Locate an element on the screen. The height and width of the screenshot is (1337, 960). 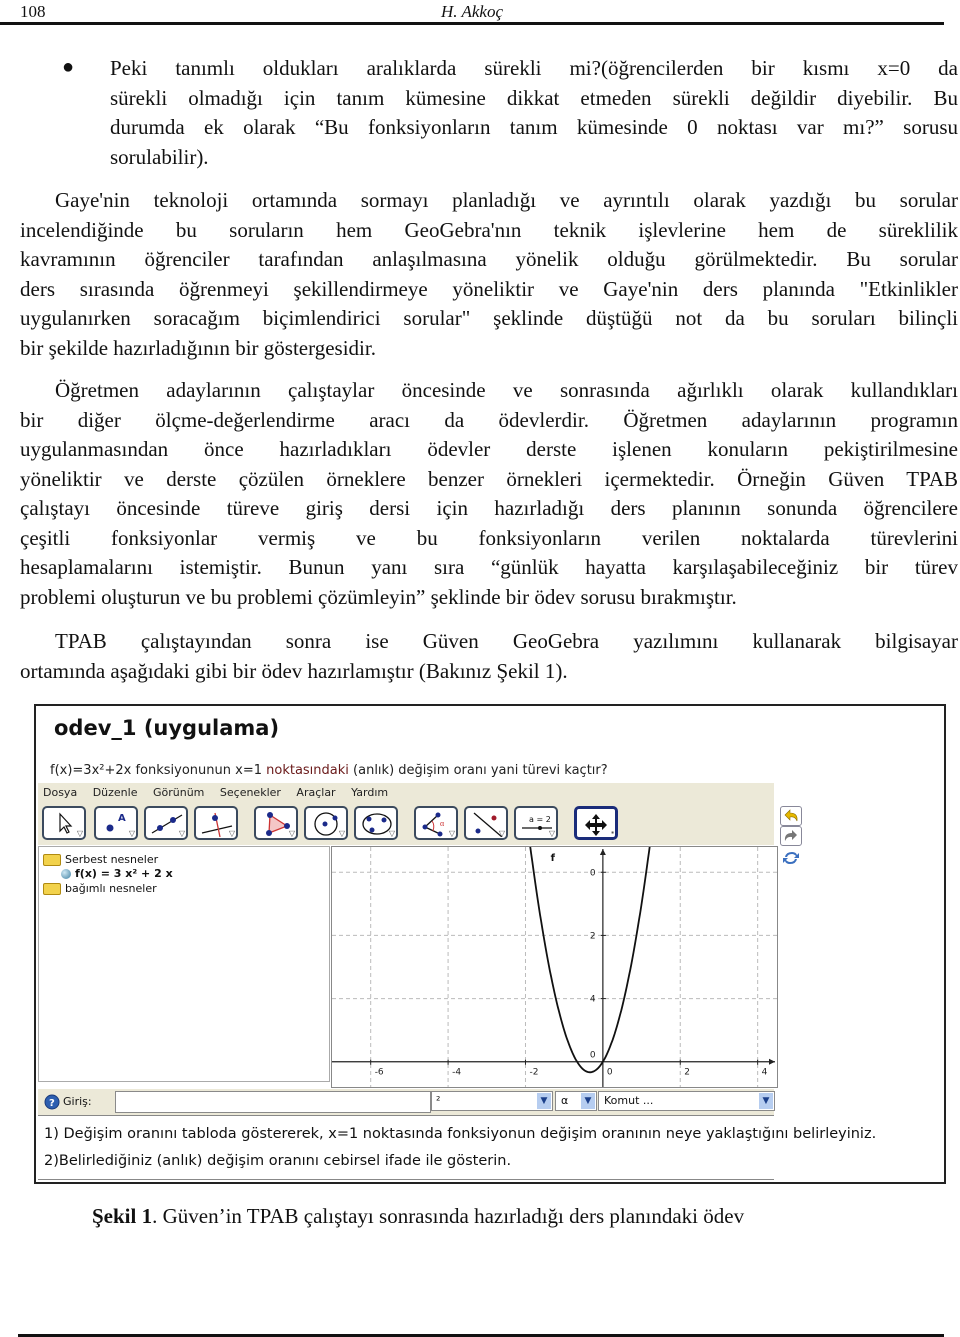
help-icon: ? is located at coordinates (52, 1102).